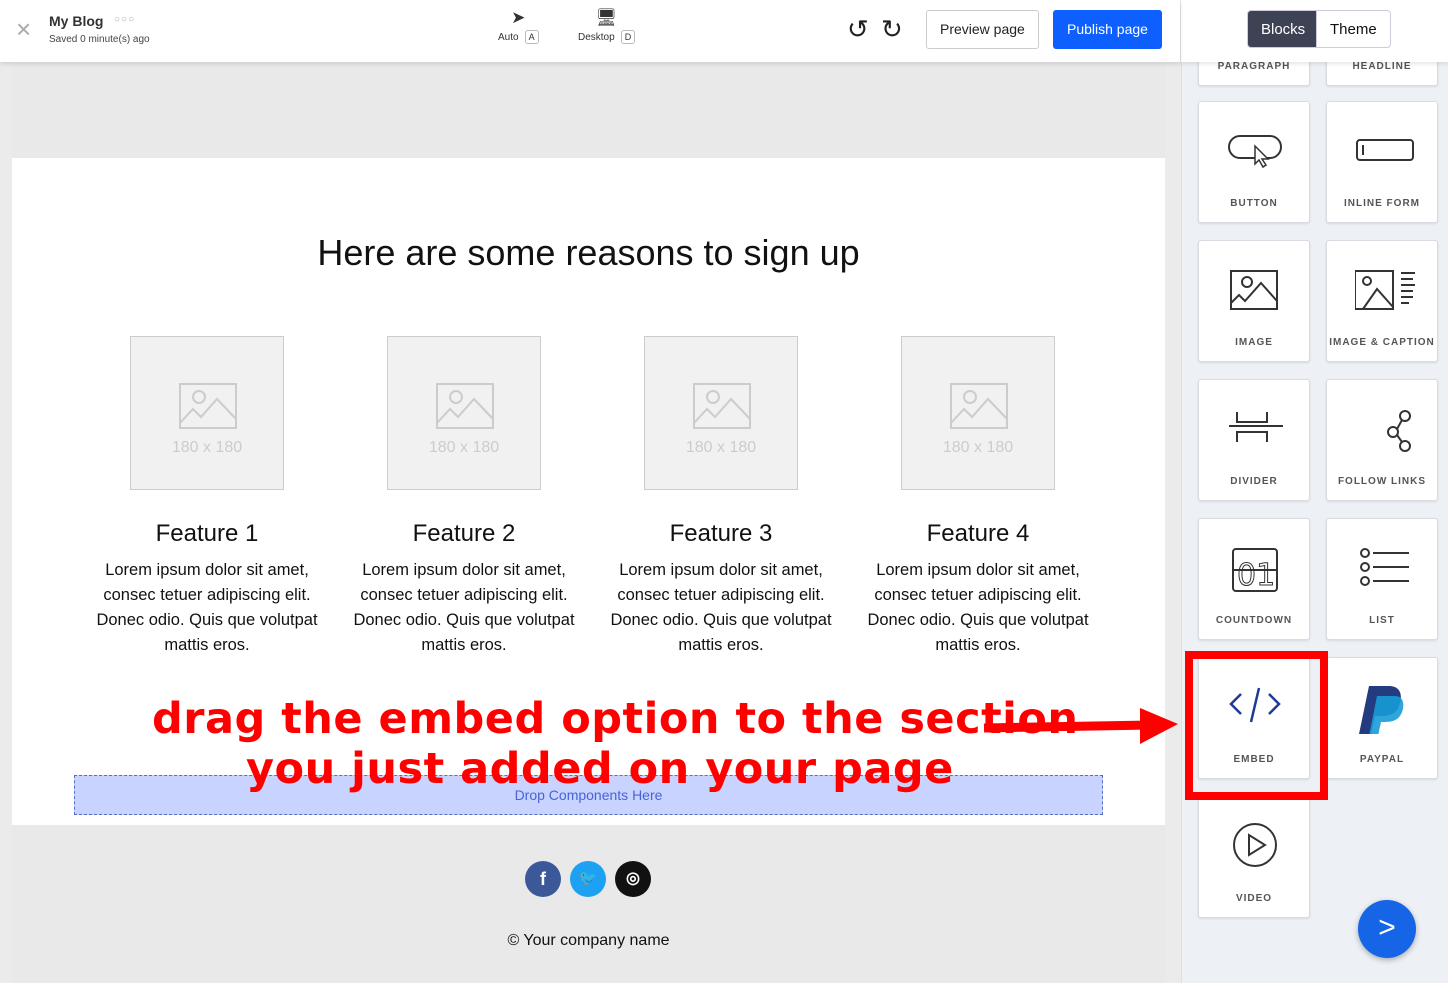  I want to click on block-inline-form: INLINE FORM, so click(1382, 162).